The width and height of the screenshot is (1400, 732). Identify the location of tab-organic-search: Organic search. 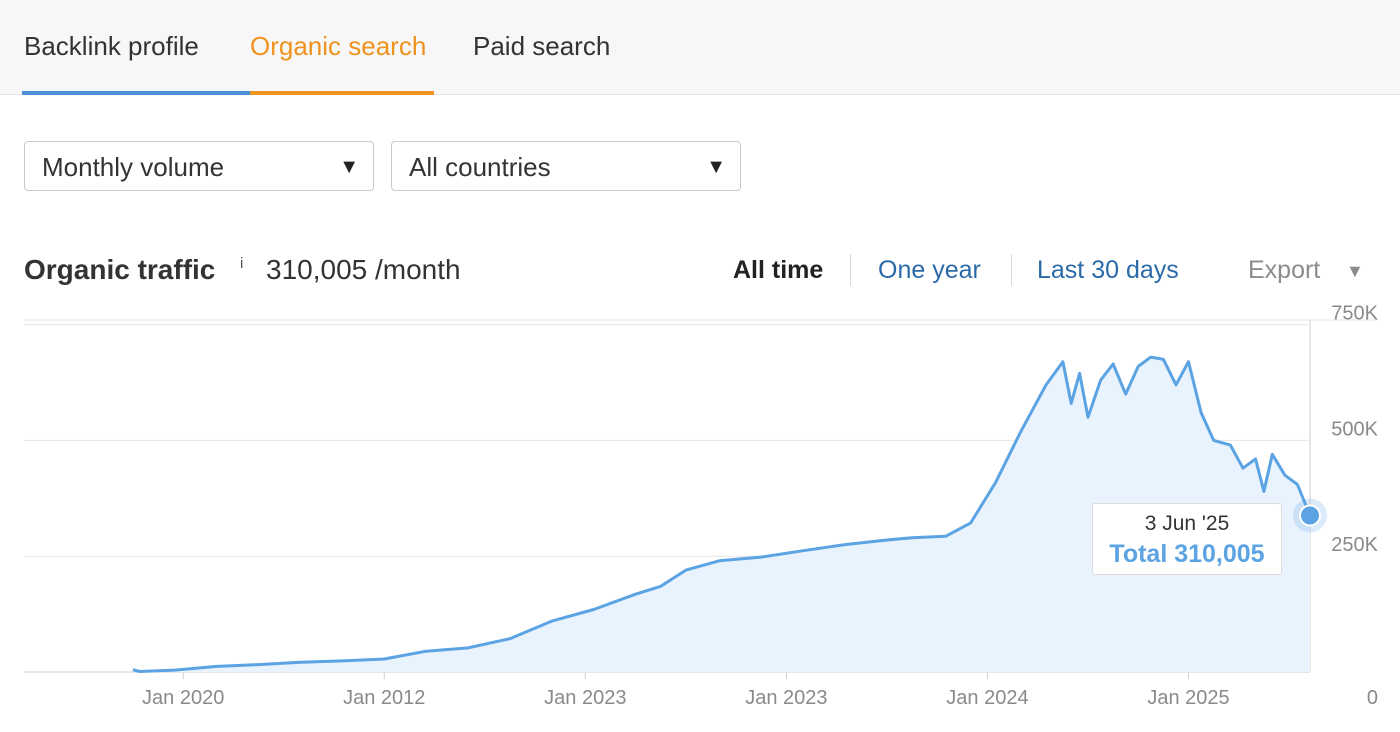
(338, 46).